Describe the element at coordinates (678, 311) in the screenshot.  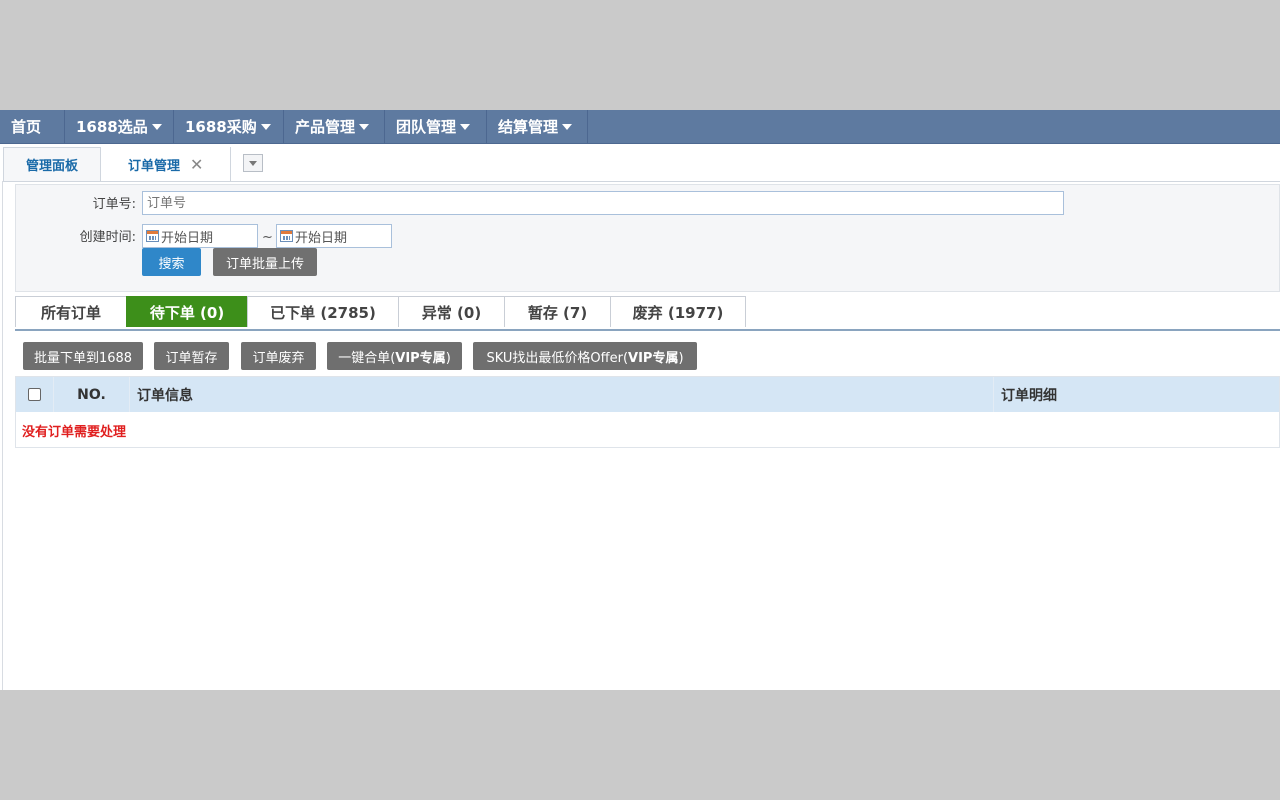
I see `tab-discarded-orders: 废弃 (1977)` at that location.